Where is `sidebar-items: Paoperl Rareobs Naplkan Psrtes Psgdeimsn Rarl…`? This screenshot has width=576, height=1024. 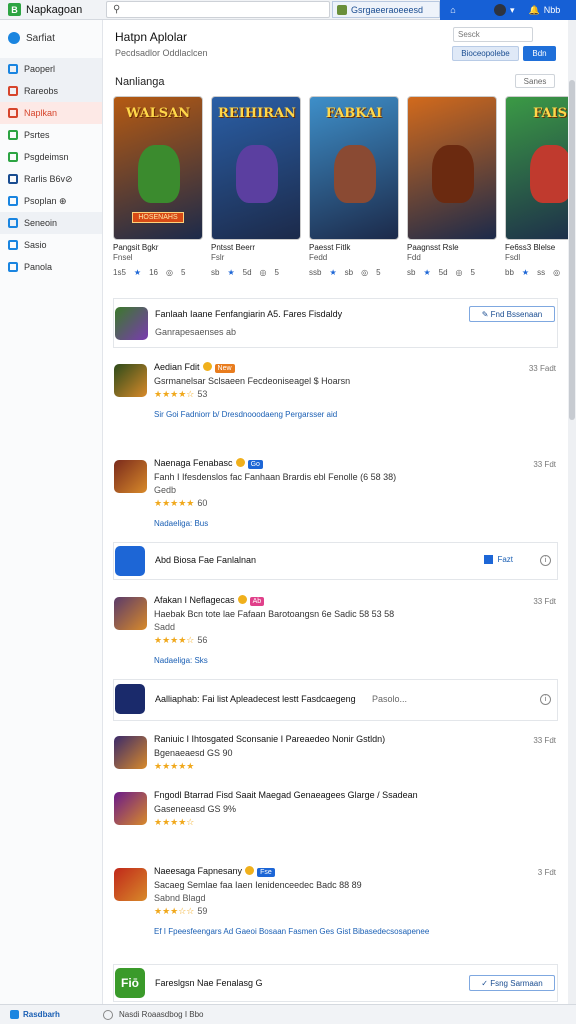
sidebar-items: Paoperl Rareobs Naplkan Psrtes Psgdeimsn Rarl… is located at coordinates (51, 168).